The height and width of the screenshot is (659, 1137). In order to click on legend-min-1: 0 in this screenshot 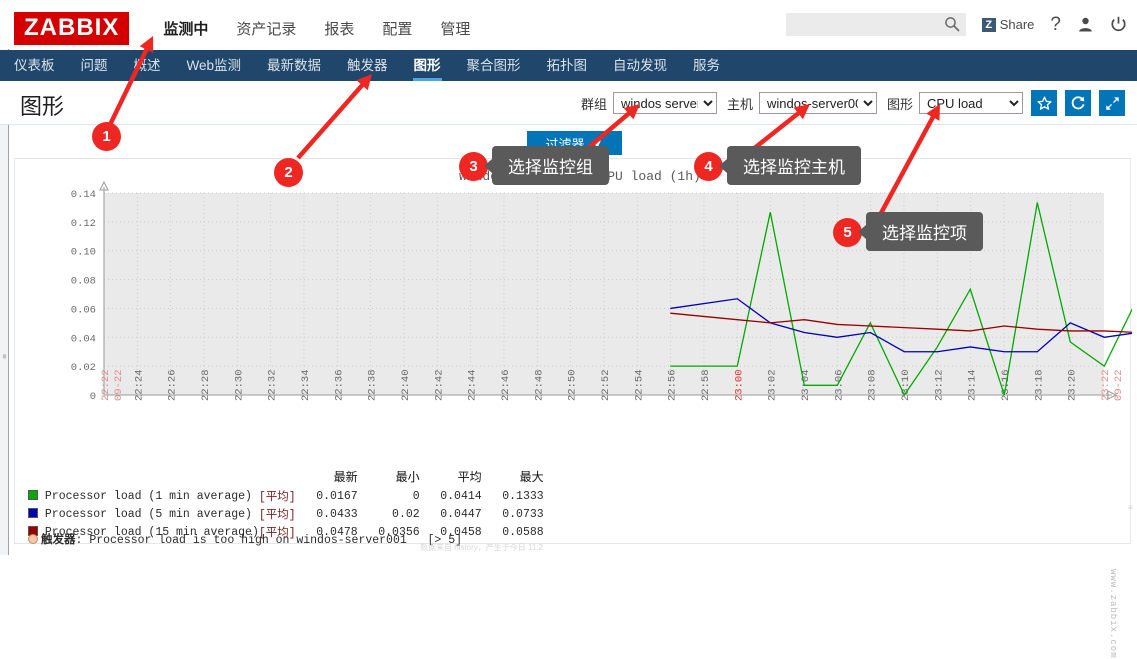, I will do `click(416, 496)`.